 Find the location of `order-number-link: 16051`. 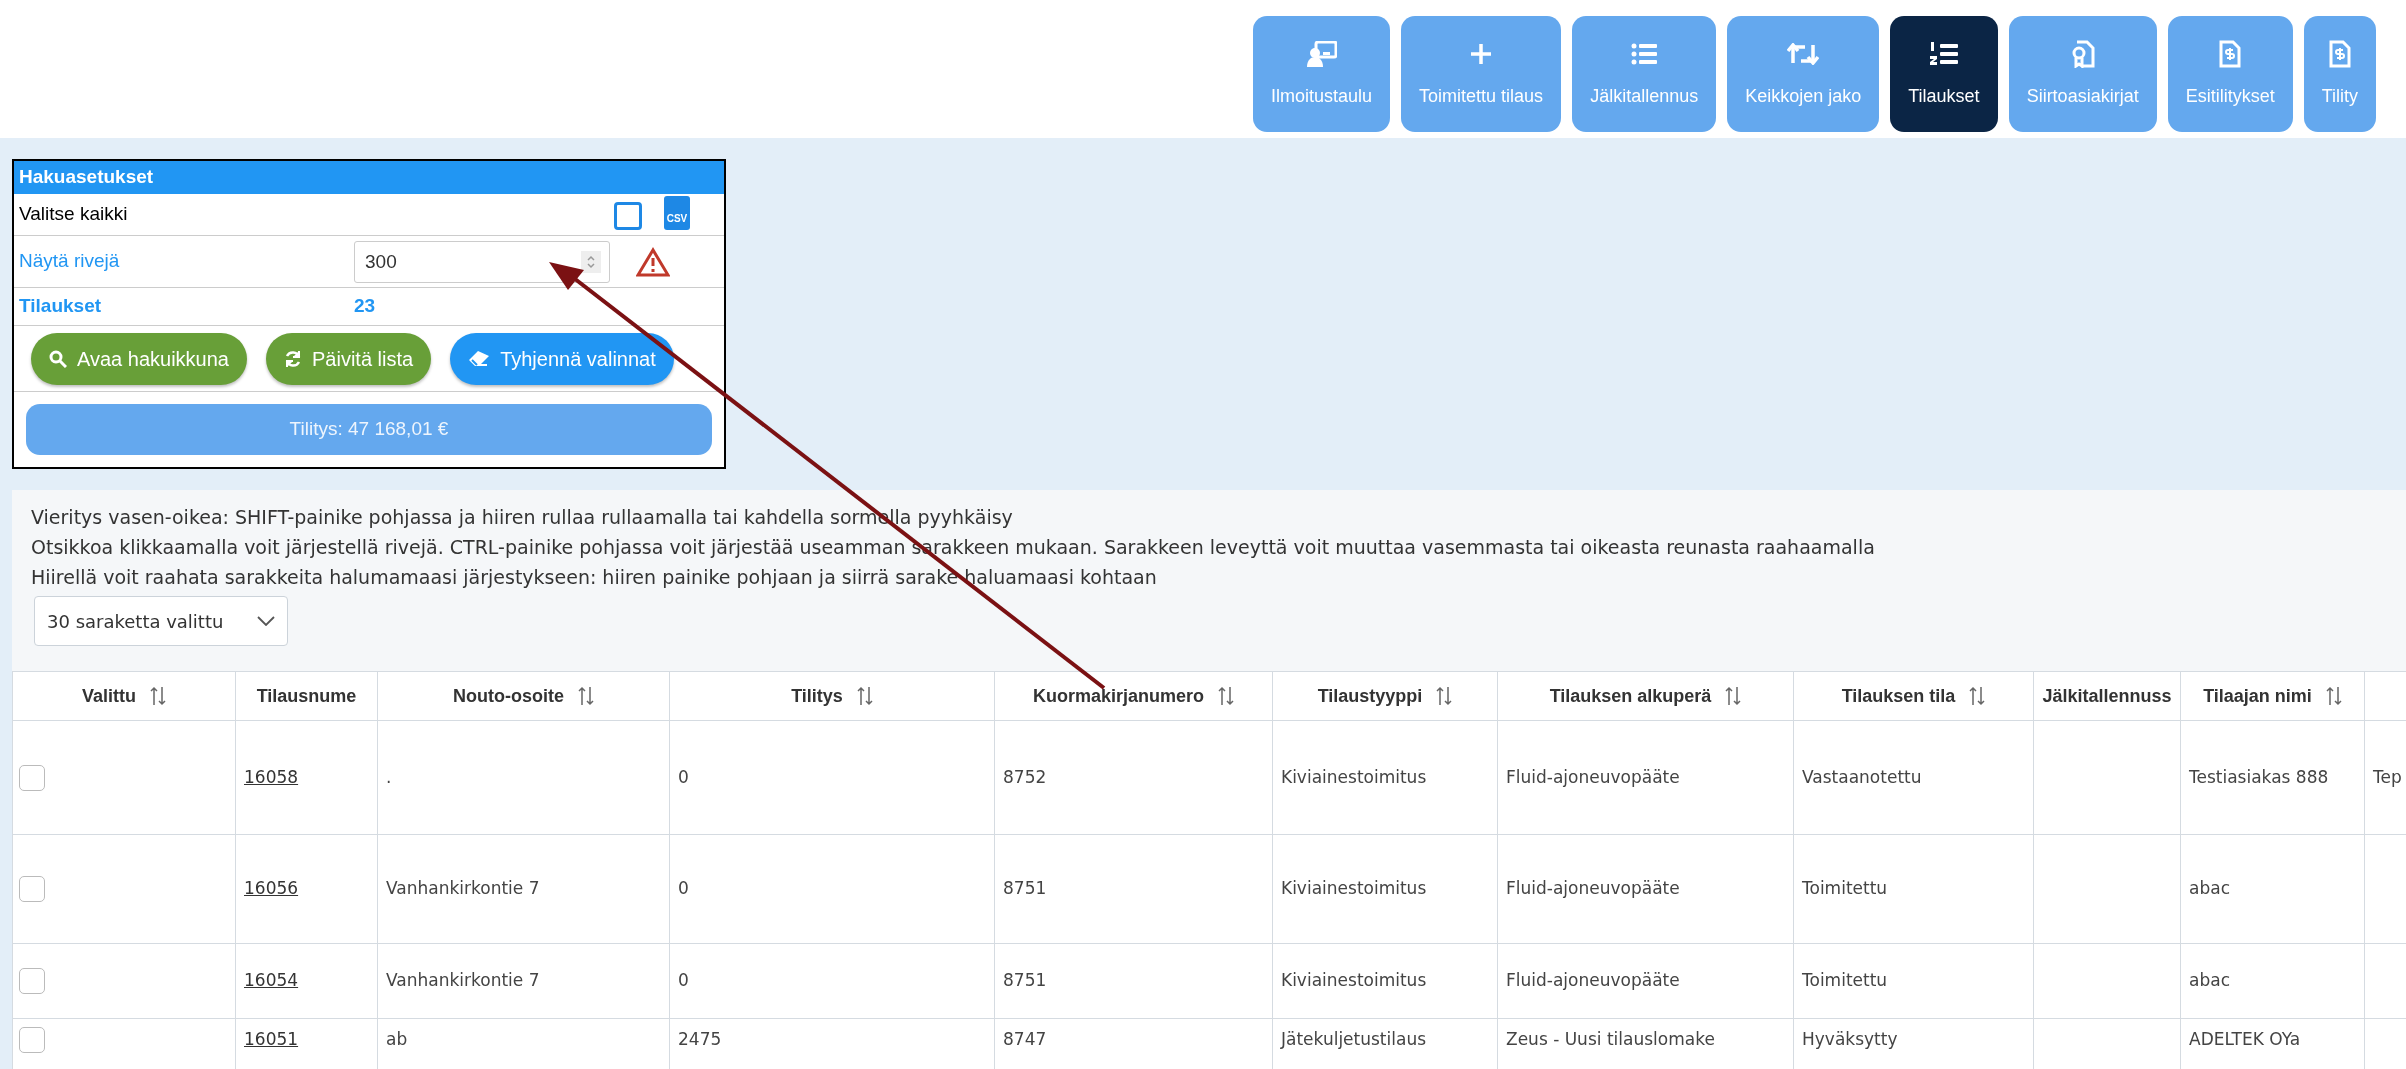

order-number-link: 16051 is located at coordinates (271, 1039).